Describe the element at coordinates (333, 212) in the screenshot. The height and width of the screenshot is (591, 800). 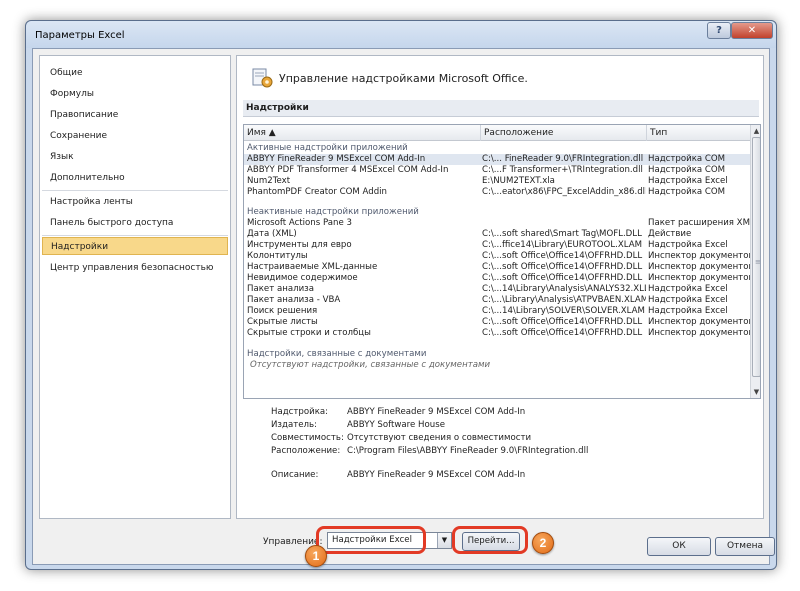
I see `group-header-inactive: Неактивные надстройки приложений` at that location.